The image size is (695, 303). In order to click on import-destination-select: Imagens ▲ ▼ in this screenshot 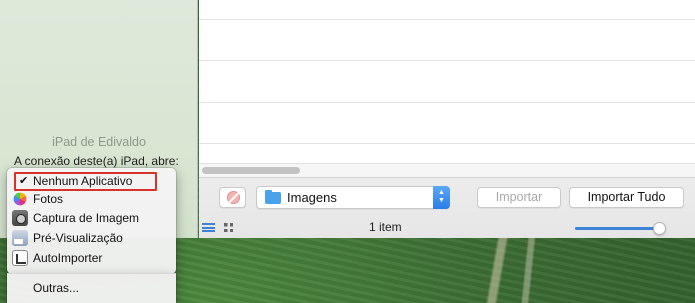, I will do `click(353, 197)`.